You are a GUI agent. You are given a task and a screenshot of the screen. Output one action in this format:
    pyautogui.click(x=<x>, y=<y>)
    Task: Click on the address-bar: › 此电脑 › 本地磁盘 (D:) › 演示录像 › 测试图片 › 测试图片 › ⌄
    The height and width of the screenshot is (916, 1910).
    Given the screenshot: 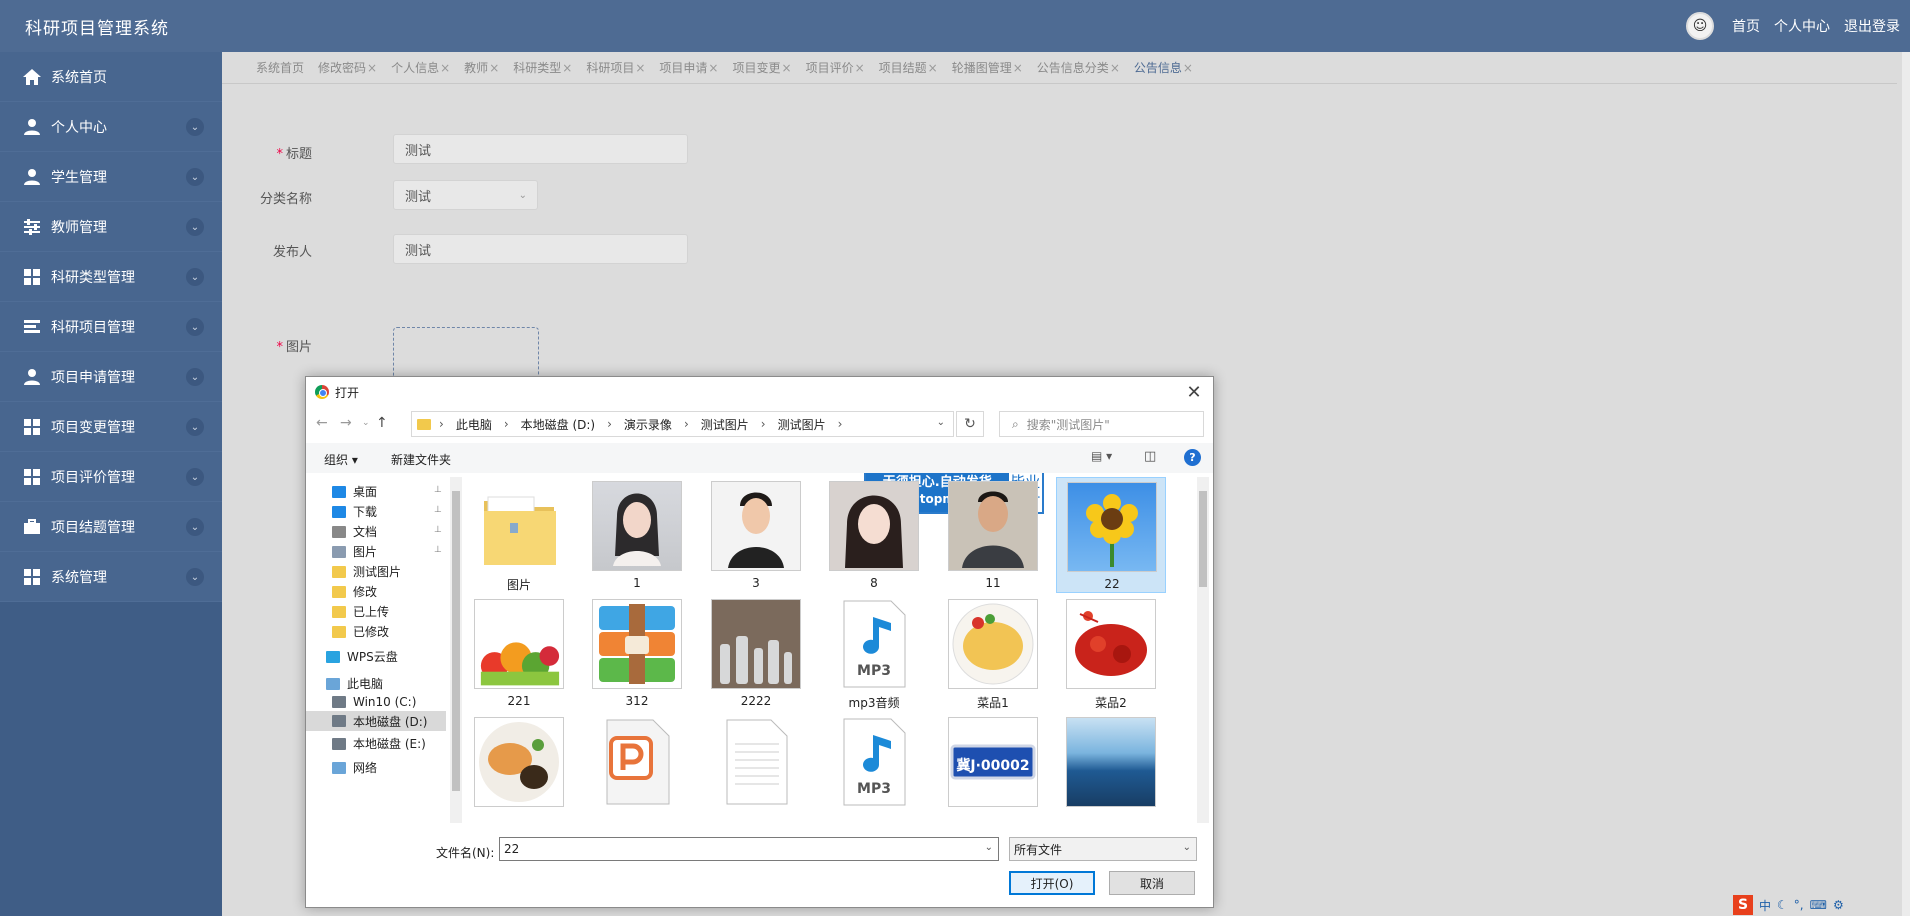 What is the action you would take?
    pyautogui.click(x=682, y=424)
    